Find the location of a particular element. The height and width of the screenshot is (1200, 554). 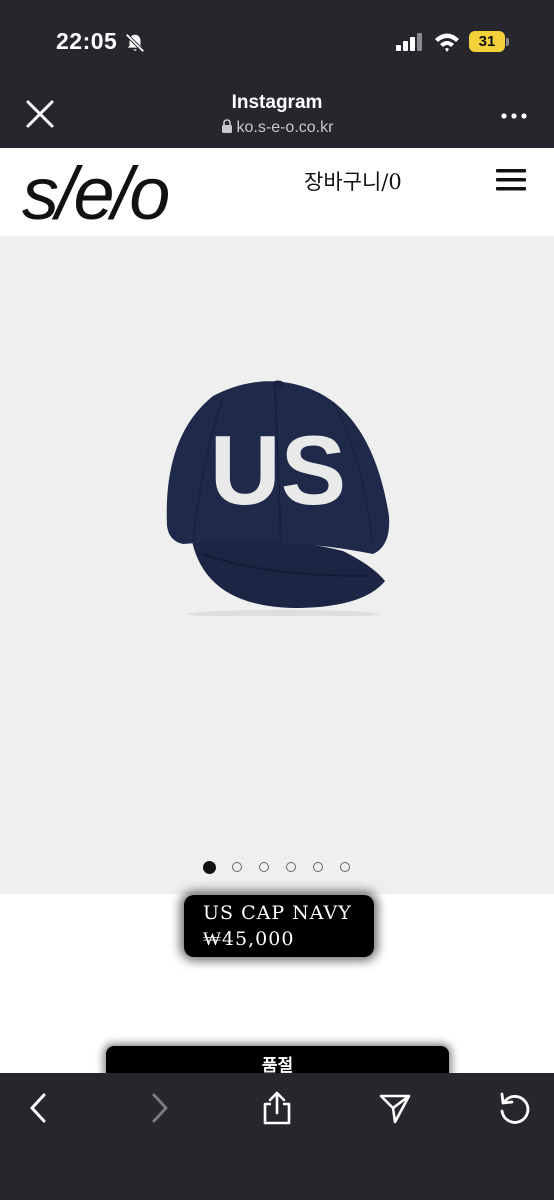

browser-title: Instagram is located at coordinates (277, 102).